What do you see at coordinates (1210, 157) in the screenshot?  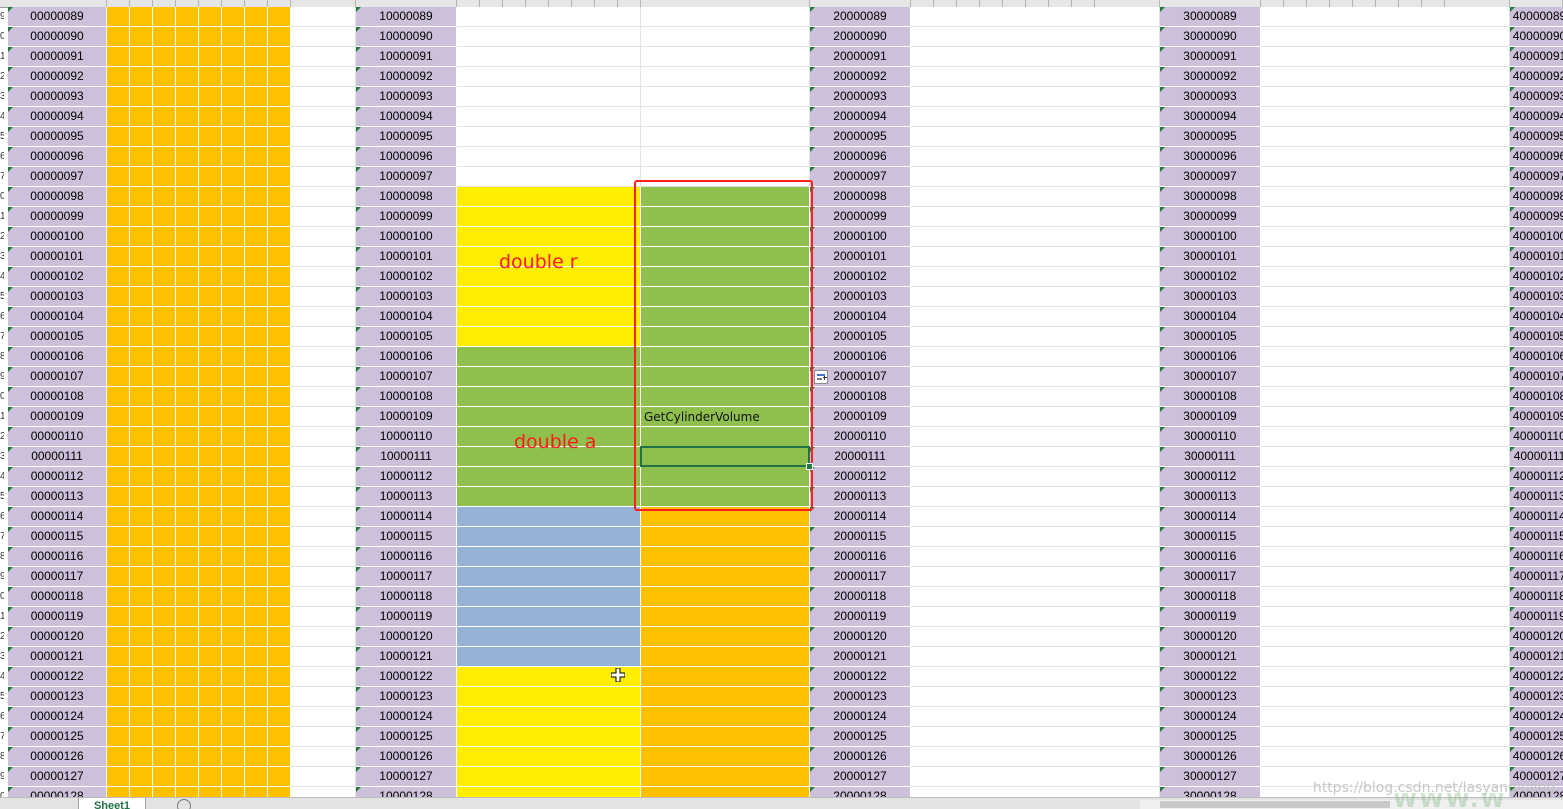 I see `id-cell: 30000096` at bounding box center [1210, 157].